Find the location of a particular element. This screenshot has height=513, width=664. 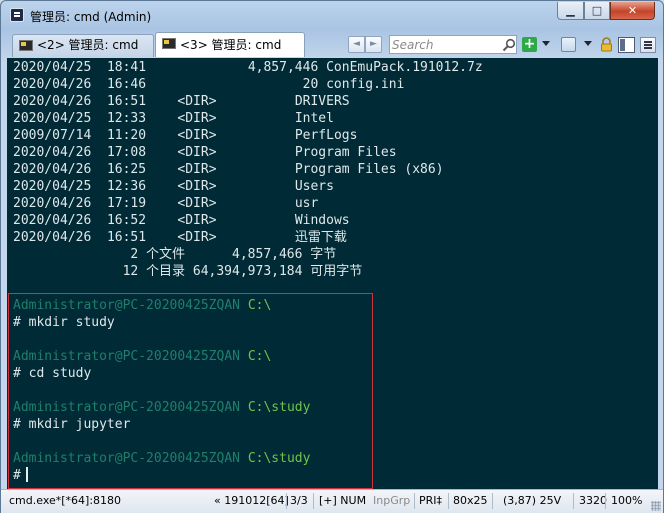

tab-console-2: <2> 管理员: cmd is located at coordinates (83, 45).